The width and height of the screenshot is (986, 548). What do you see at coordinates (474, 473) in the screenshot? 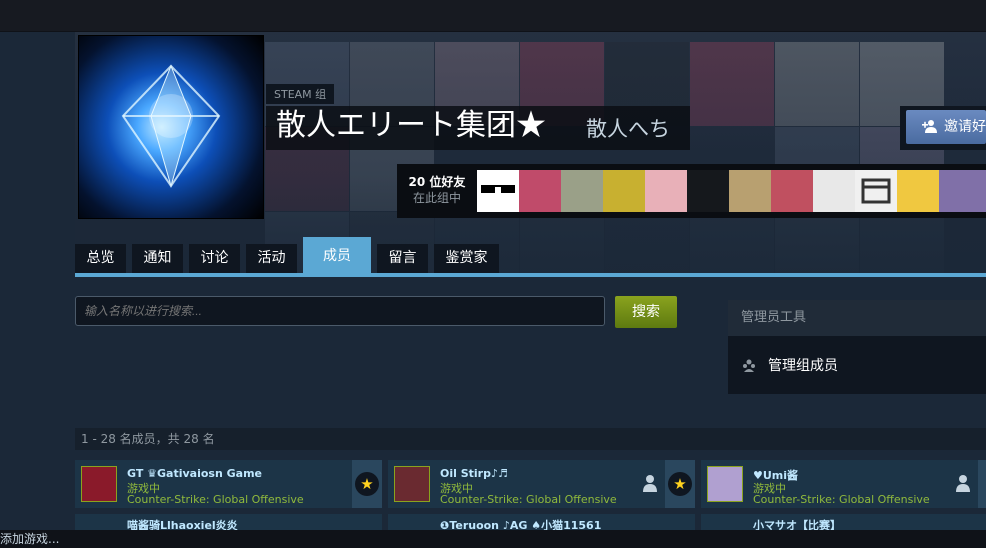
I see `member-name: Oil Stirp♪♬` at bounding box center [474, 473].